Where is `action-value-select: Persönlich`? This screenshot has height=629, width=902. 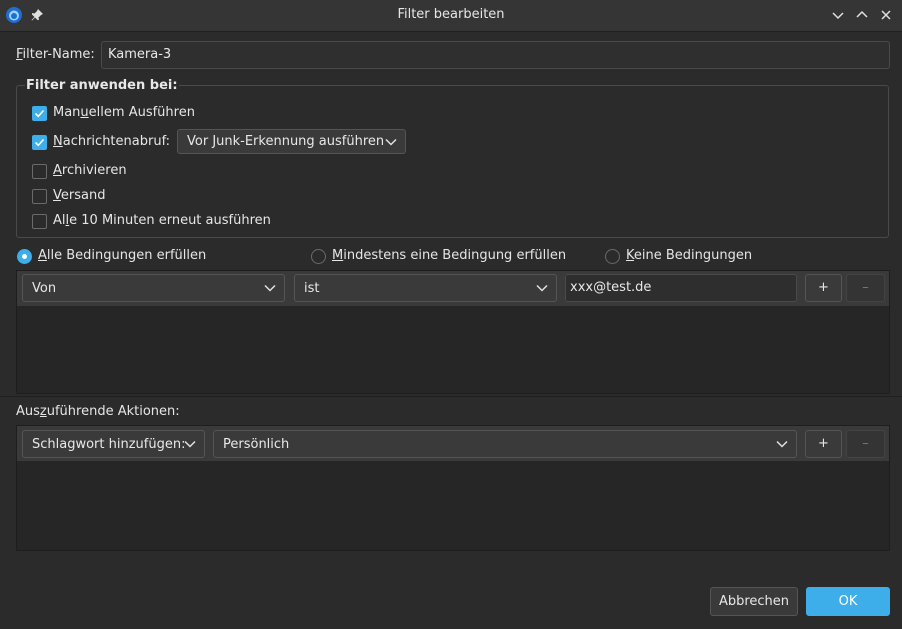 action-value-select: Persönlich is located at coordinates (505, 444).